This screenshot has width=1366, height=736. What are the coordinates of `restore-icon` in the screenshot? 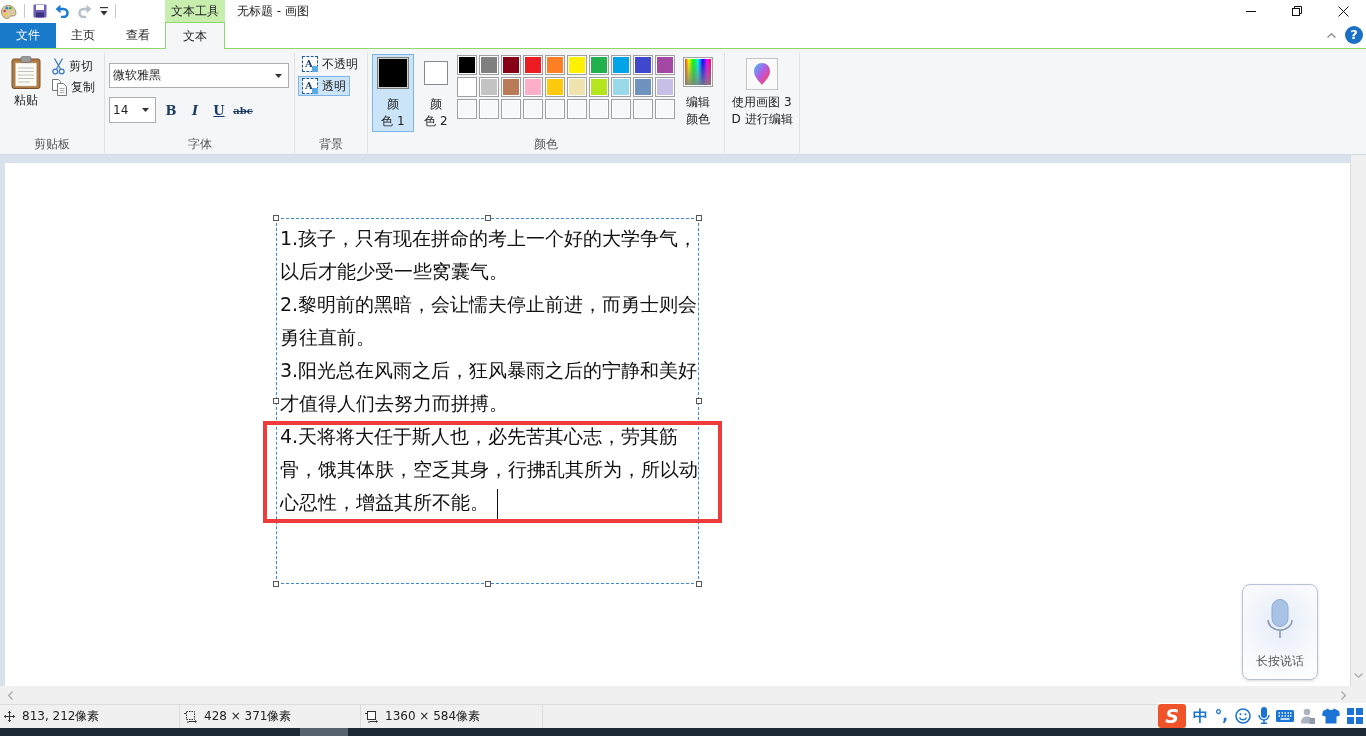 It's located at (1297, 11).